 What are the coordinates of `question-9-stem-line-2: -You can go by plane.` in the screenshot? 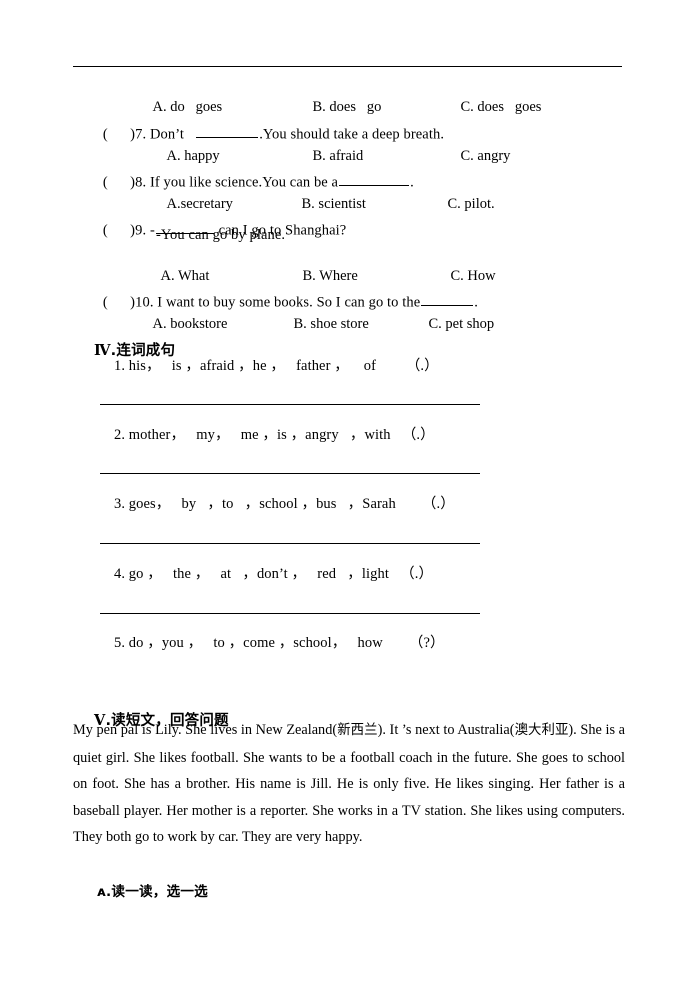 It's located at (221, 235).